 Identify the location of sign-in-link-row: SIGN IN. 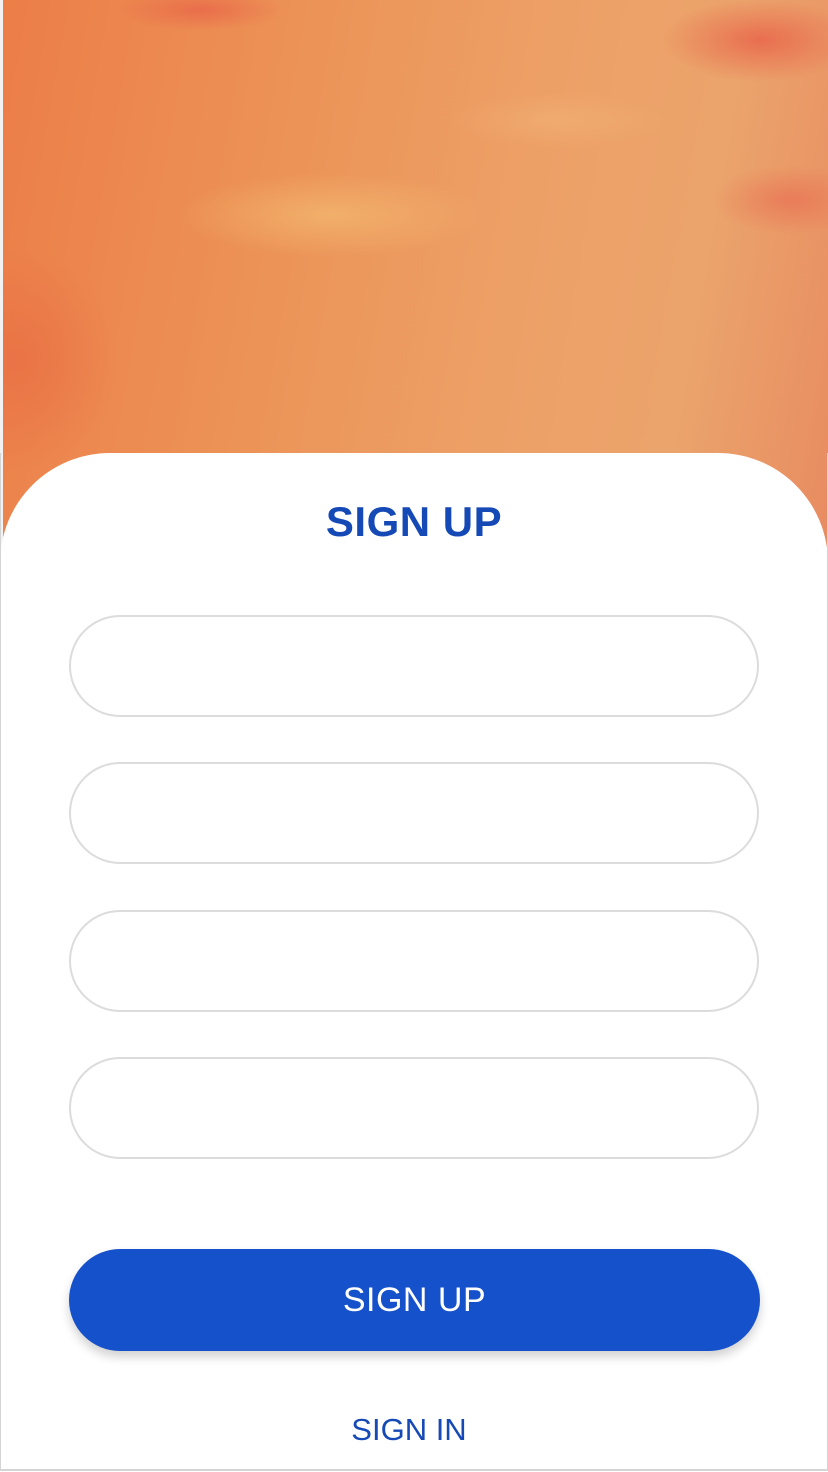
(414, 1430).